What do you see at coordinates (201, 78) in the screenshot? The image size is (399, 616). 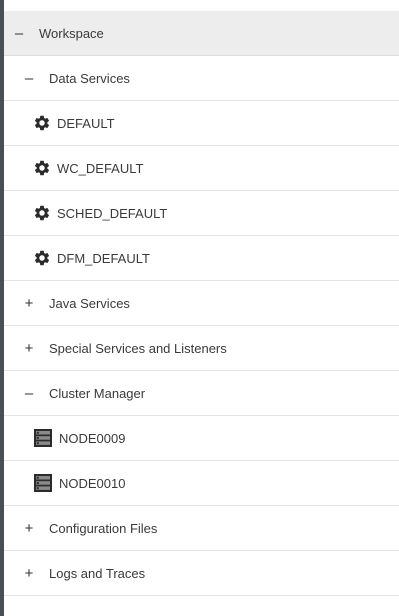 I see `tree-node-data-services: – Data Services` at bounding box center [201, 78].